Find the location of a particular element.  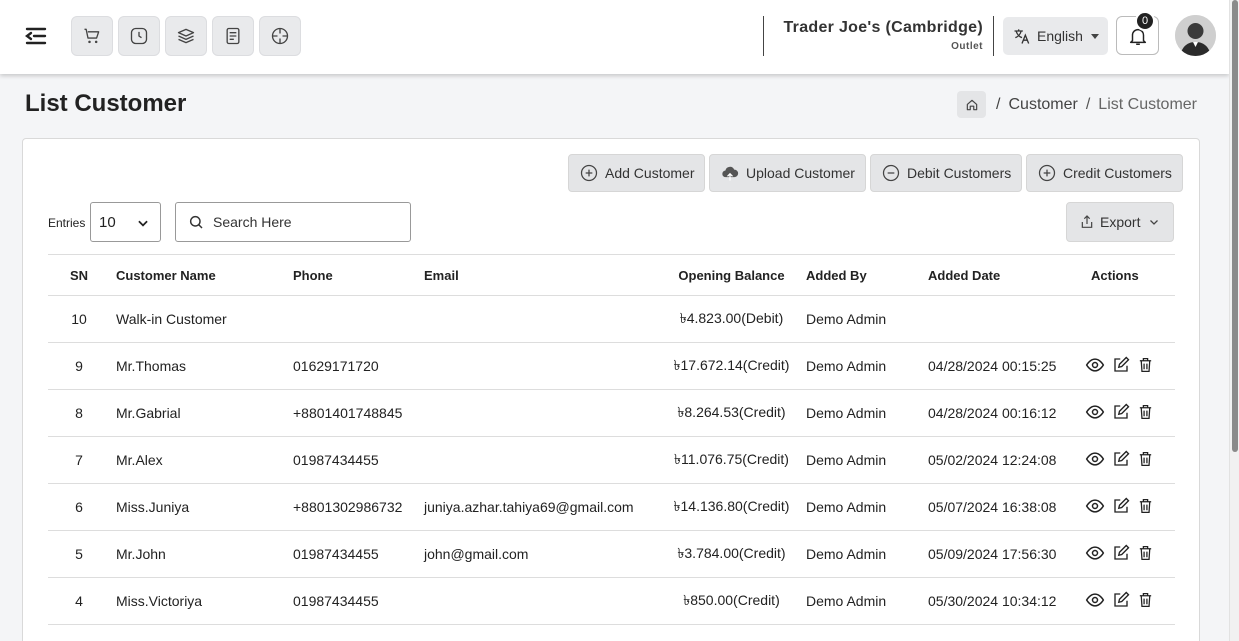

cell-added-date: 05/02/2024 12:24:08 is located at coordinates (1000, 460).